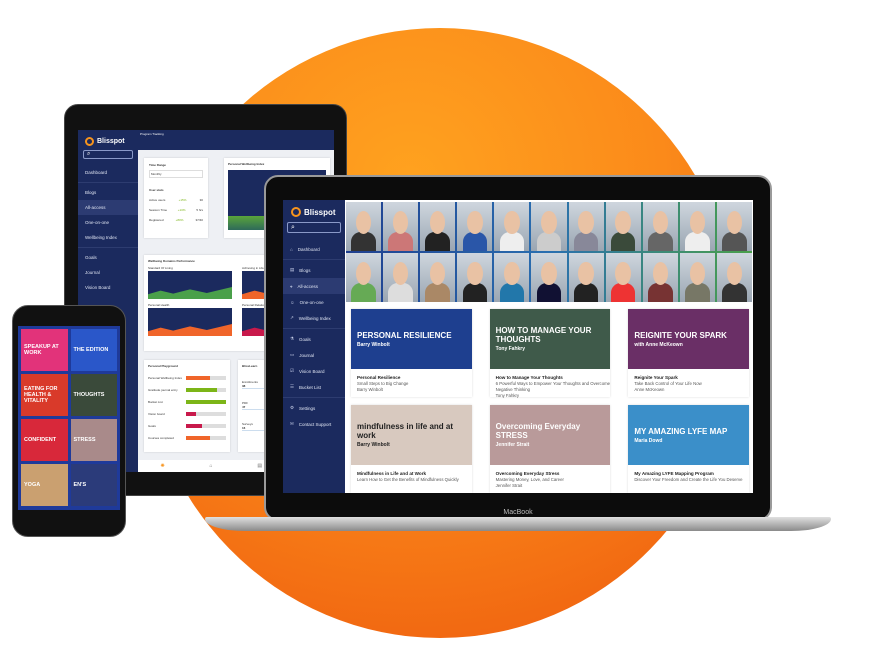  I want to click on gear-icon: ⚙, so click(292, 407).